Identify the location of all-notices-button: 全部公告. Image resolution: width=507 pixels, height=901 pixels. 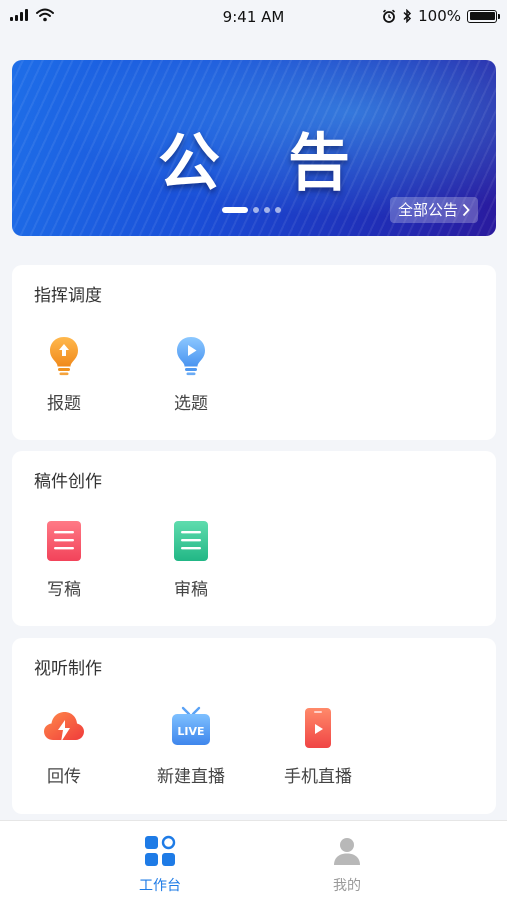
(433, 210).